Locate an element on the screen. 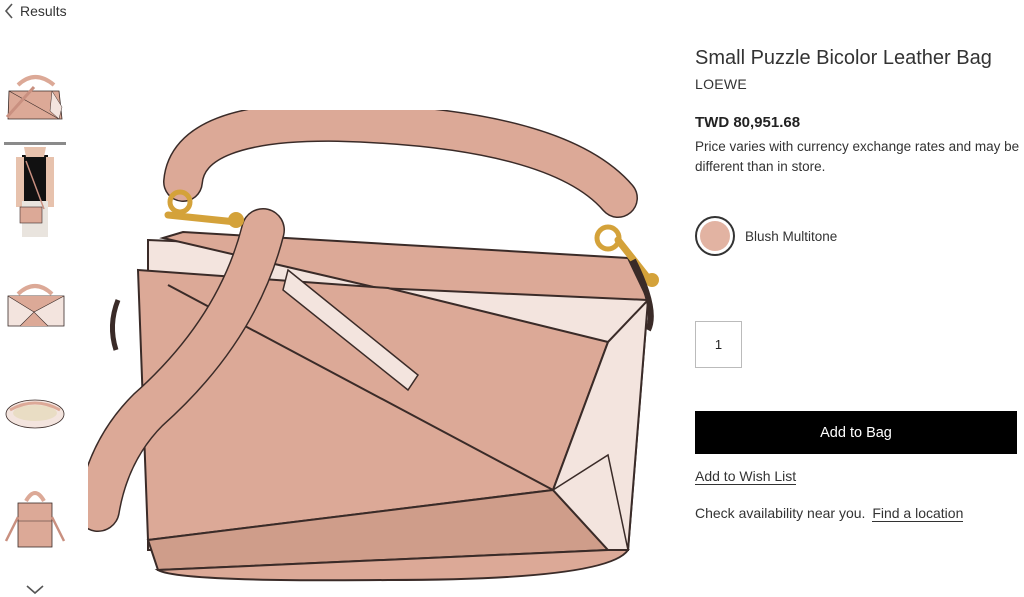 The width and height of the screenshot is (1024, 597). product-title: Small Puzzle Bicolor Leather Bag is located at coordinates (843, 58).